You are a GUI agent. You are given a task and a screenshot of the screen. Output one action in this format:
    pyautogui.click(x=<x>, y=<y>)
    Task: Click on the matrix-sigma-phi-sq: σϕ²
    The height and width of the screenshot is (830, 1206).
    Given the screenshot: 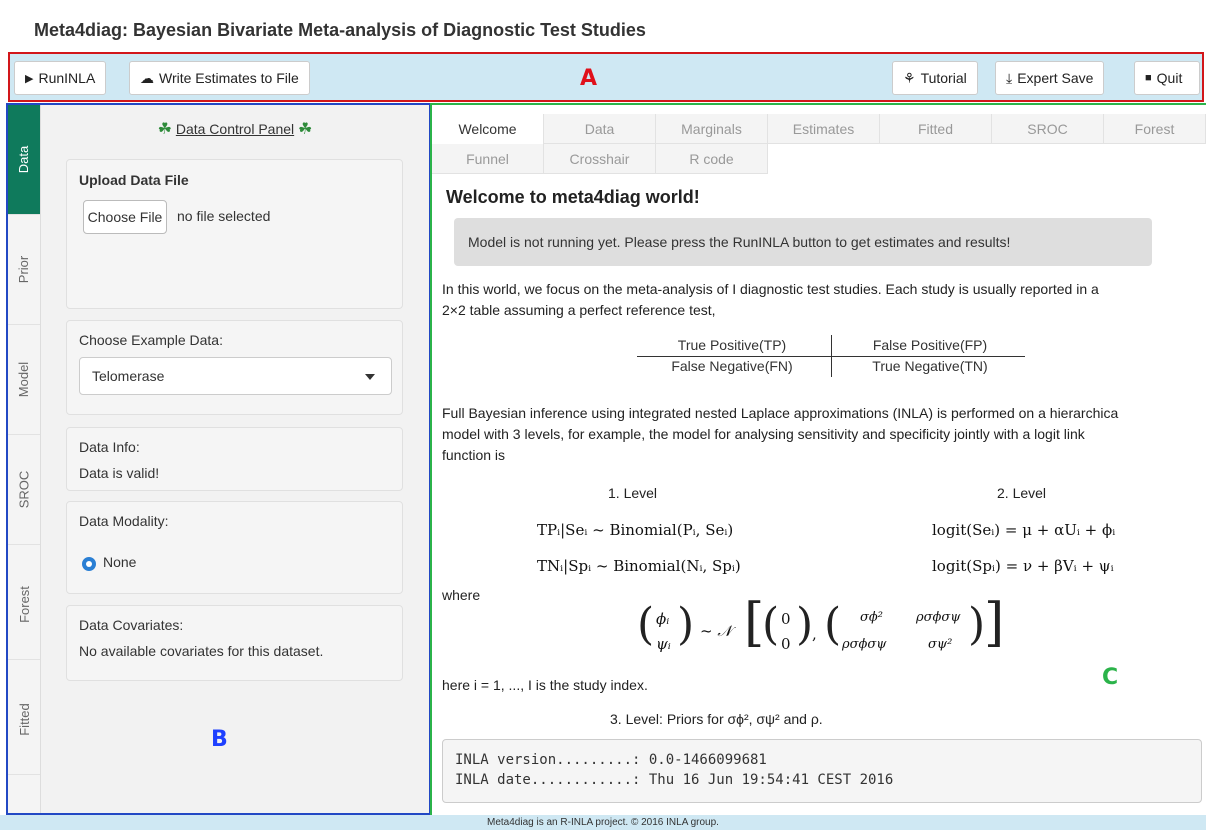 What is the action you would take?
    pyautogui.click(x=871, y=617)
    